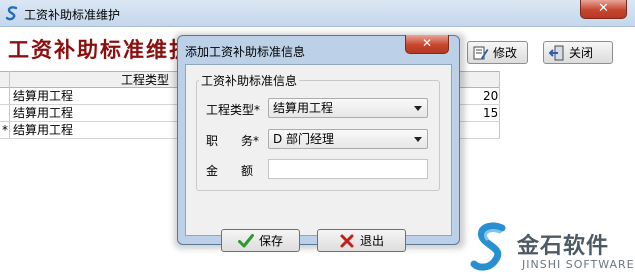 This screenshot has width=635, height=277. Describe the element at coordinates (347, 240) in the screenshot. I see `cross-icon` at that location.